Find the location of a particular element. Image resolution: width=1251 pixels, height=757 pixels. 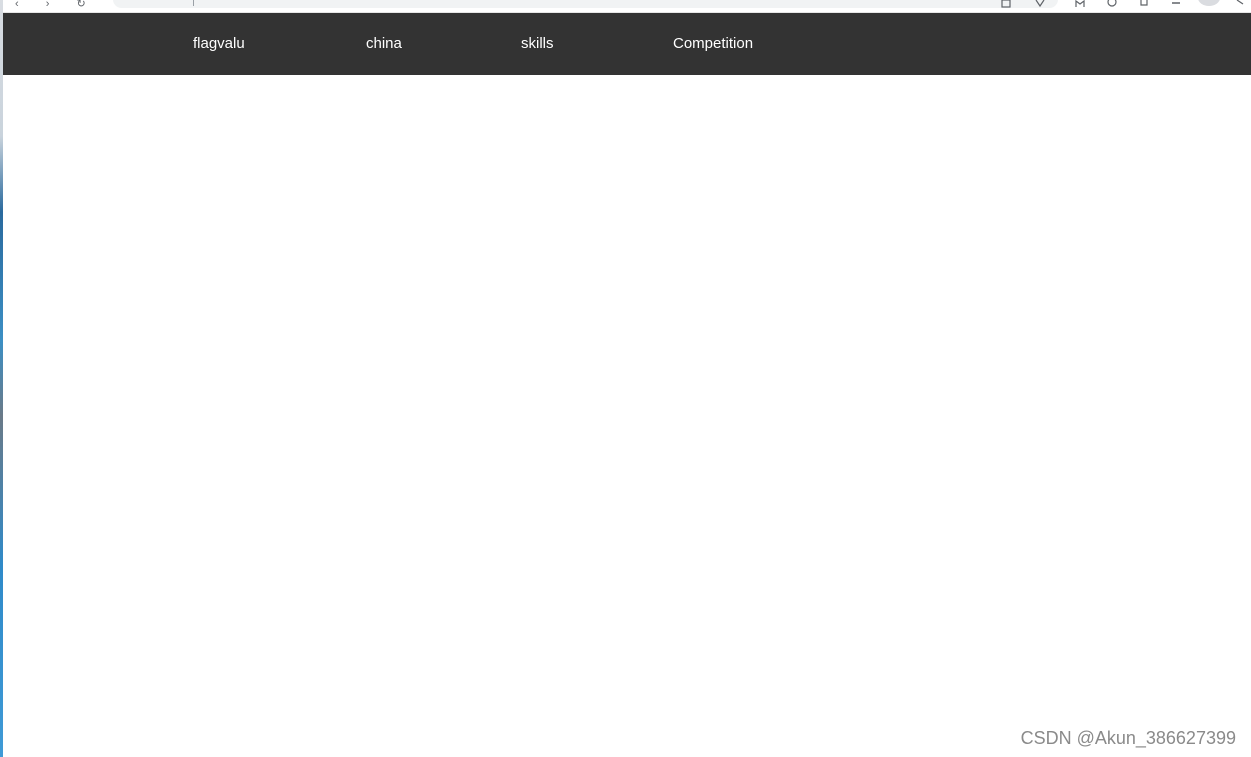

puzzle-icon is located at coordinates (1144, 4).